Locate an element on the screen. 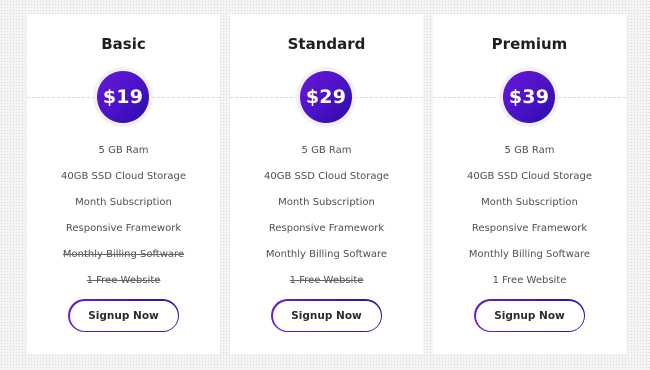 The height and width of the screenshot is (370, 650). price-value: $19 is located at coordinates (123, 97).